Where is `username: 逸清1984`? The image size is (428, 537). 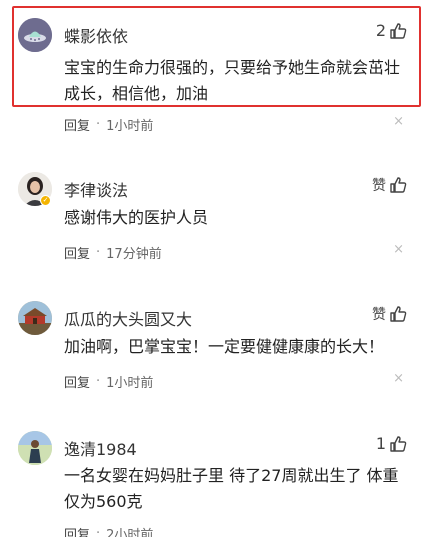 username: 逸清1984 is located at coordinates (100, 448).